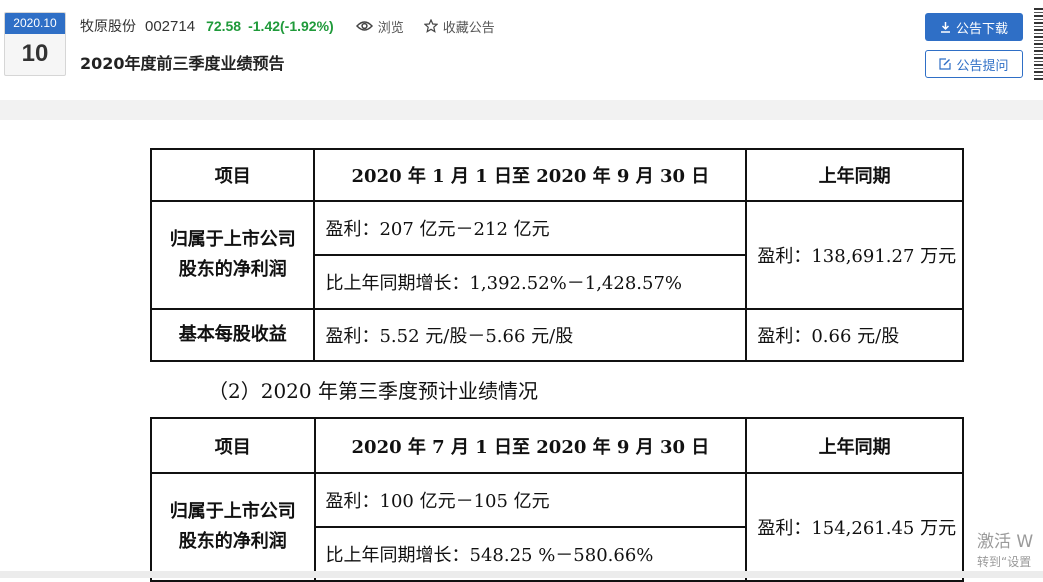 This screenshot has width=1043, height=582. What do you see at coordinates (530, 445) in the screenshot?
I see `col-period: 2020 年 7 月 1 日至 2020 年 9 月 30 日` at bounding box center [530, 445].